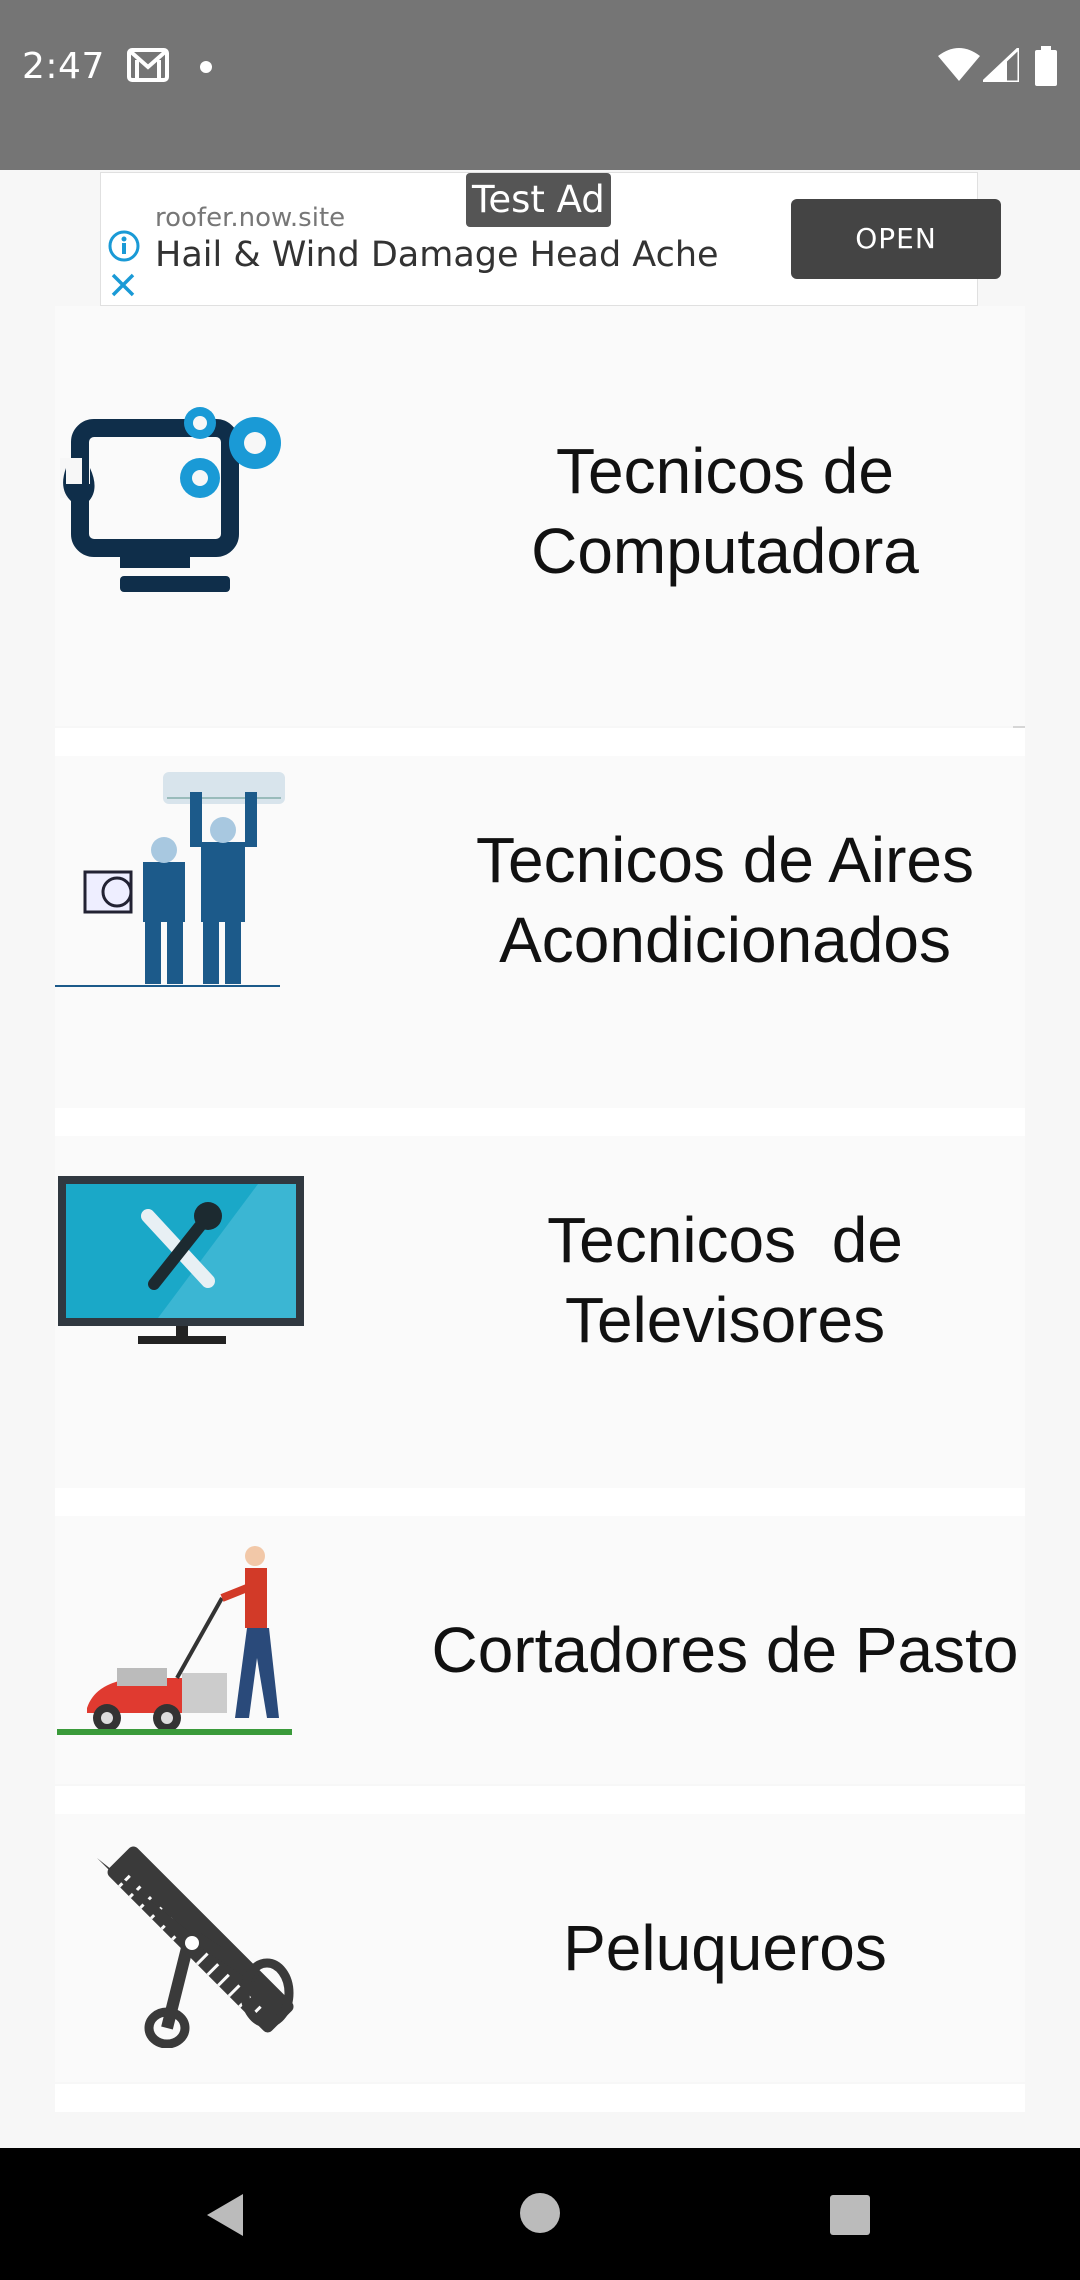 Image resolution: width=1080 pixels, height=2280 pixels. Describe the element at coordinates (712, 900) in the screenshot. I see `category-label: Tecnicos de Aires Acondicionados` at that location.